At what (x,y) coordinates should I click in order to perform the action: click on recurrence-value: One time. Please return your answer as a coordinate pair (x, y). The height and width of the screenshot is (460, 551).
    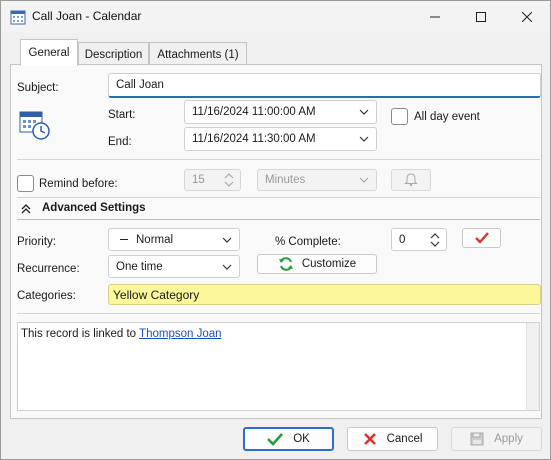
    Looking at the image, I should click on (139, 266).